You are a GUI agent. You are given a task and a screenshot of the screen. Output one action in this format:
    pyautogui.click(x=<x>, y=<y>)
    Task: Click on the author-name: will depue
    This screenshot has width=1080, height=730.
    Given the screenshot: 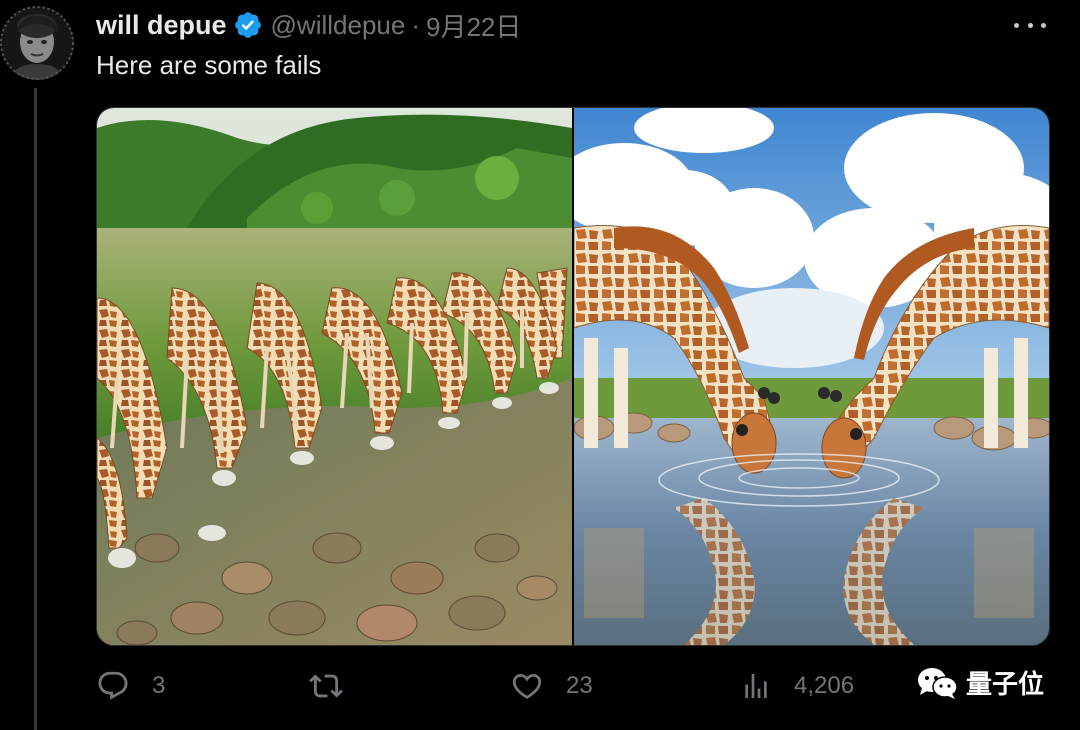 What is the action you would take?
    pyautogui.click(x=161, y=25)
    